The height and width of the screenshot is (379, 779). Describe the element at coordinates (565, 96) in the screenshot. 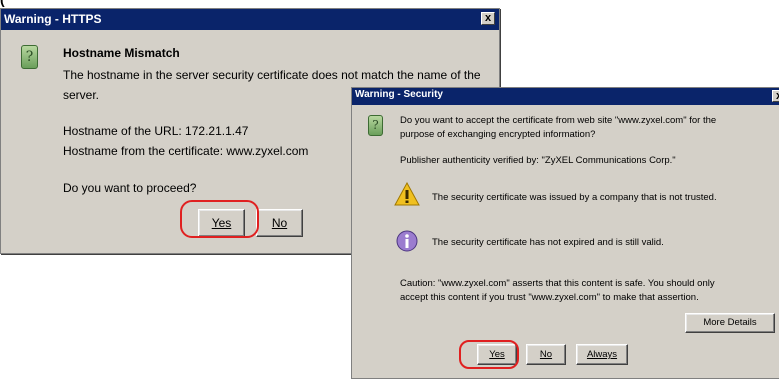

I see `security-dialog-titlebar: Warning - Security x` at that location.